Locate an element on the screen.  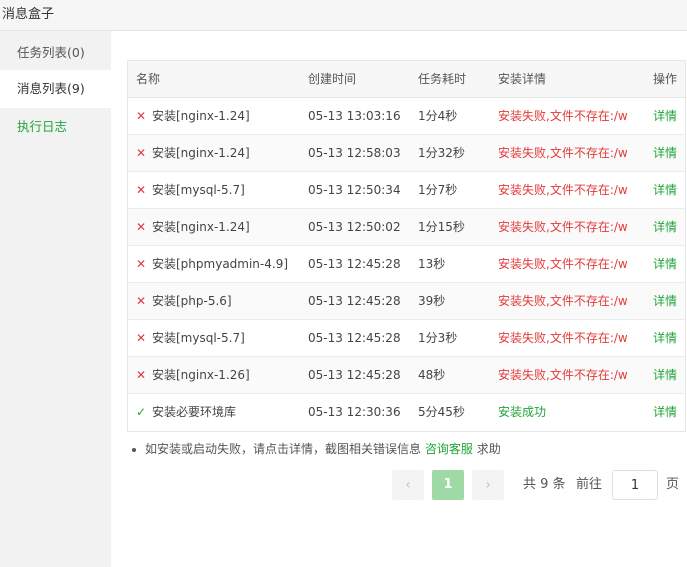
task-name: ✕ 安装[php-5.6] is located at coordinates (218, 301).